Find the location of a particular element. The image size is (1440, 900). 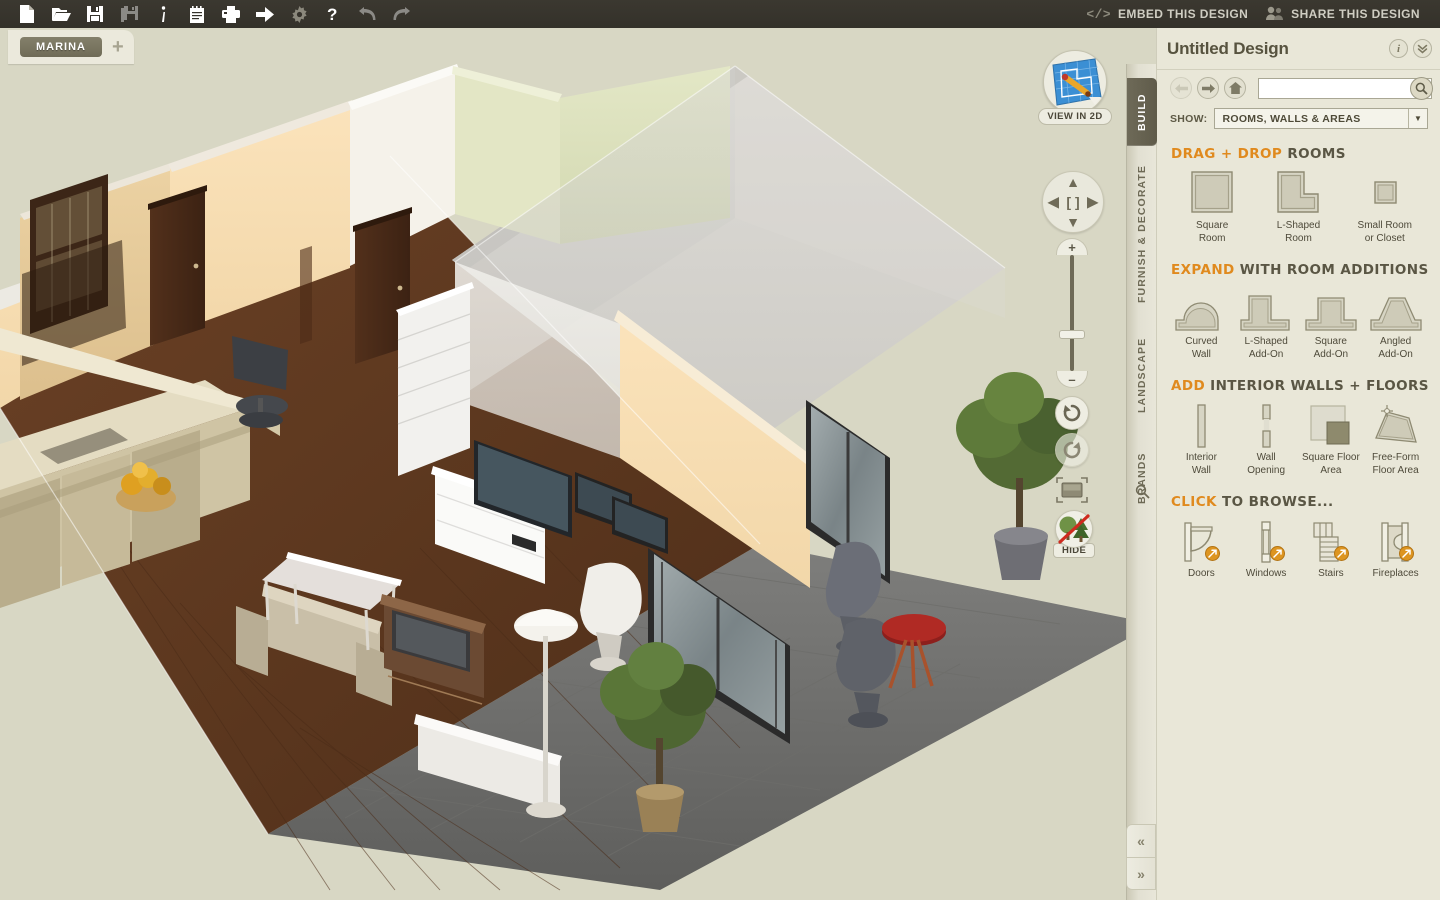

save-icon is located at coordinates (95, 14).